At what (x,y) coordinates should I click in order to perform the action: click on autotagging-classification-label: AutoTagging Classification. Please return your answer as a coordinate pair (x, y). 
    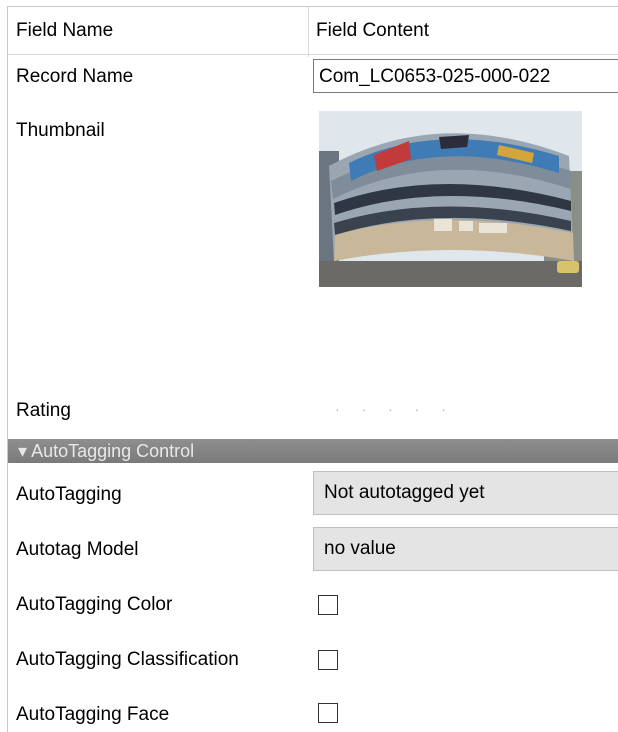
    Looking at the image, I should click on (127, 659).